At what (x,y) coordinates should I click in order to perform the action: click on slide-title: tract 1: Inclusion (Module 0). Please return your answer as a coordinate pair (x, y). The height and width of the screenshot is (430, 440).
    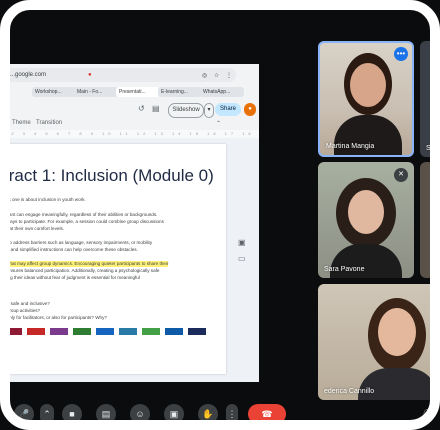
    Looking at the image, I should click on (109, 175).